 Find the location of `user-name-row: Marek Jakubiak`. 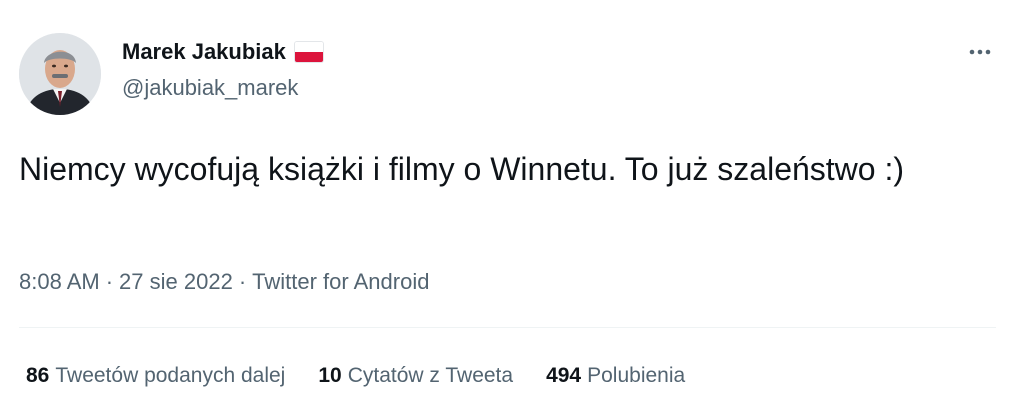

user-name-row: Marek Jakubiak is located at coordinates (222, 52).